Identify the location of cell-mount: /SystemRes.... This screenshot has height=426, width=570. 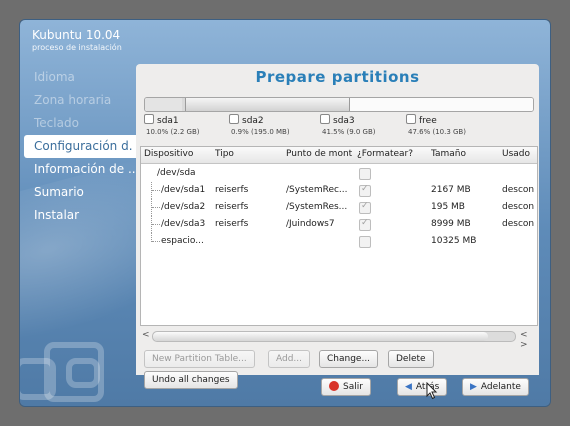
(317, 207).